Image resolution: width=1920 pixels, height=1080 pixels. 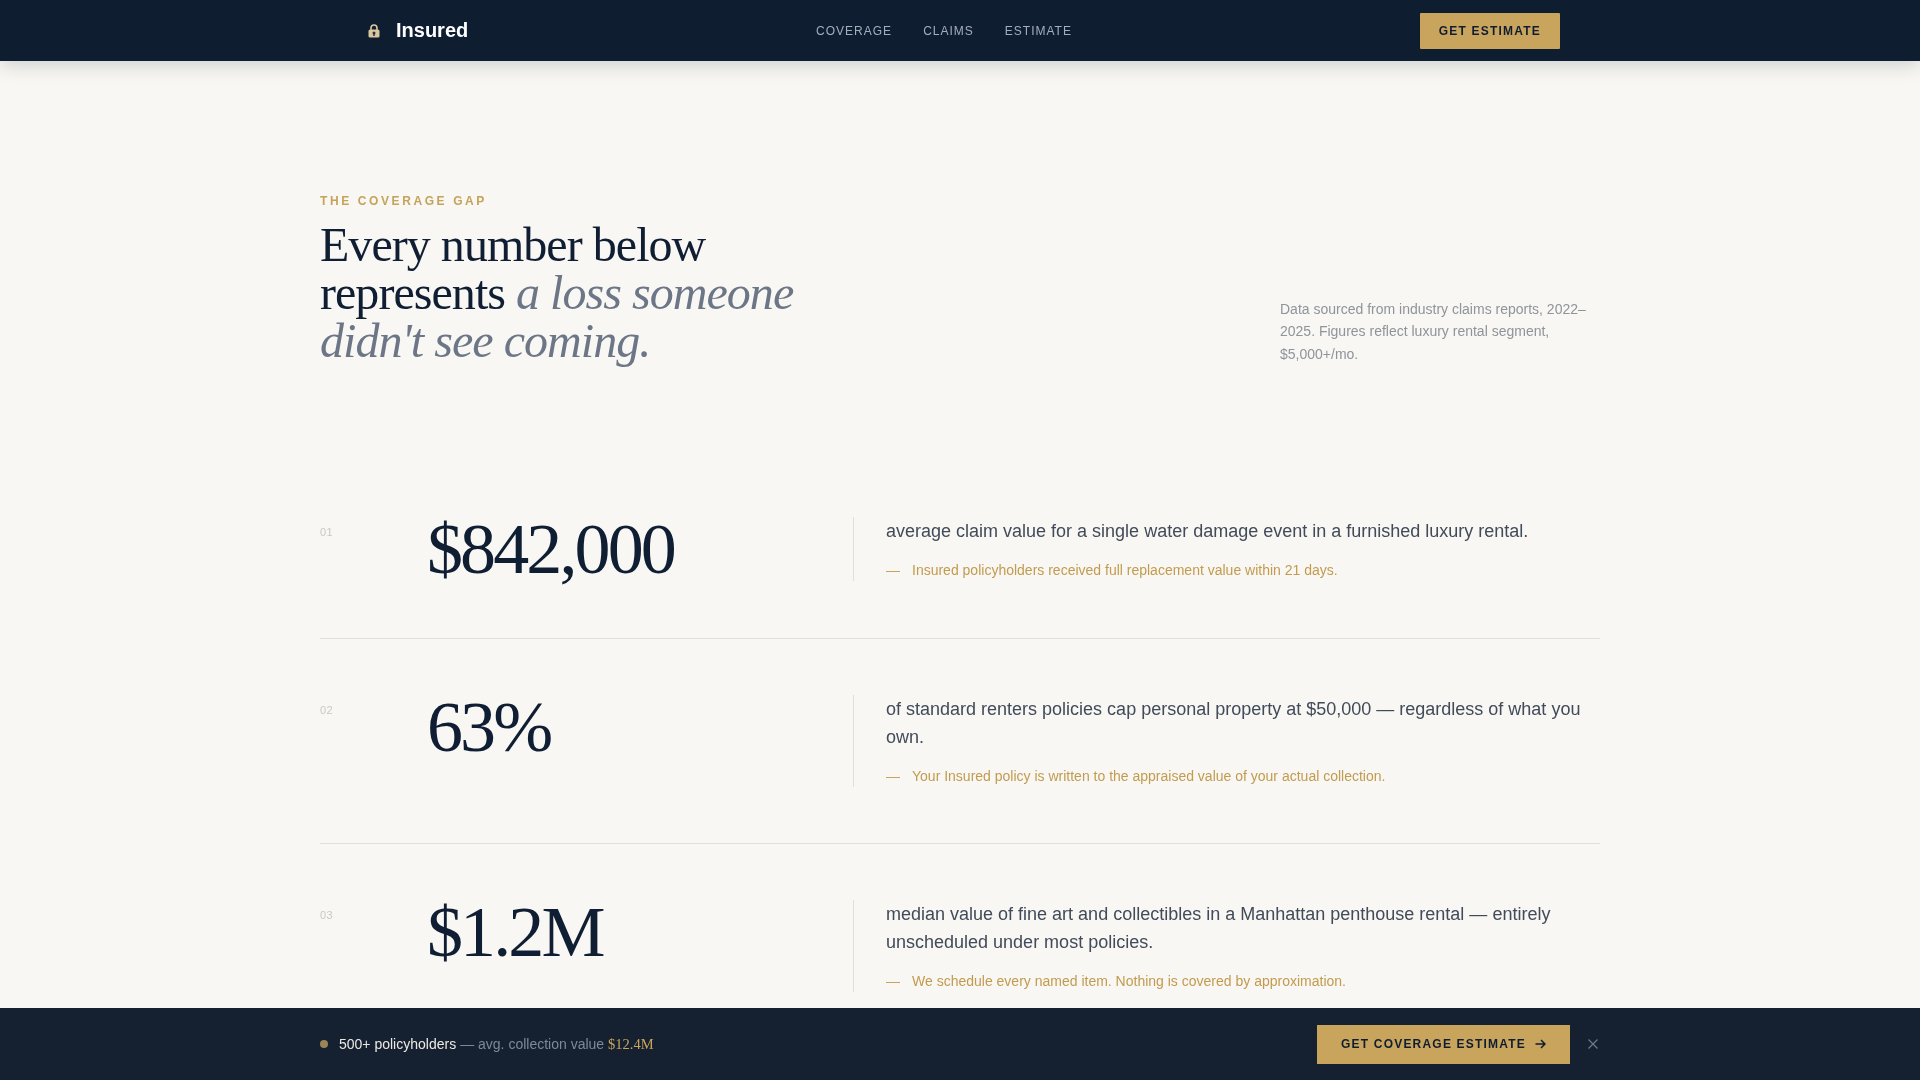 I want to click on stat-figure: 63%, so click(x=489, y=727).